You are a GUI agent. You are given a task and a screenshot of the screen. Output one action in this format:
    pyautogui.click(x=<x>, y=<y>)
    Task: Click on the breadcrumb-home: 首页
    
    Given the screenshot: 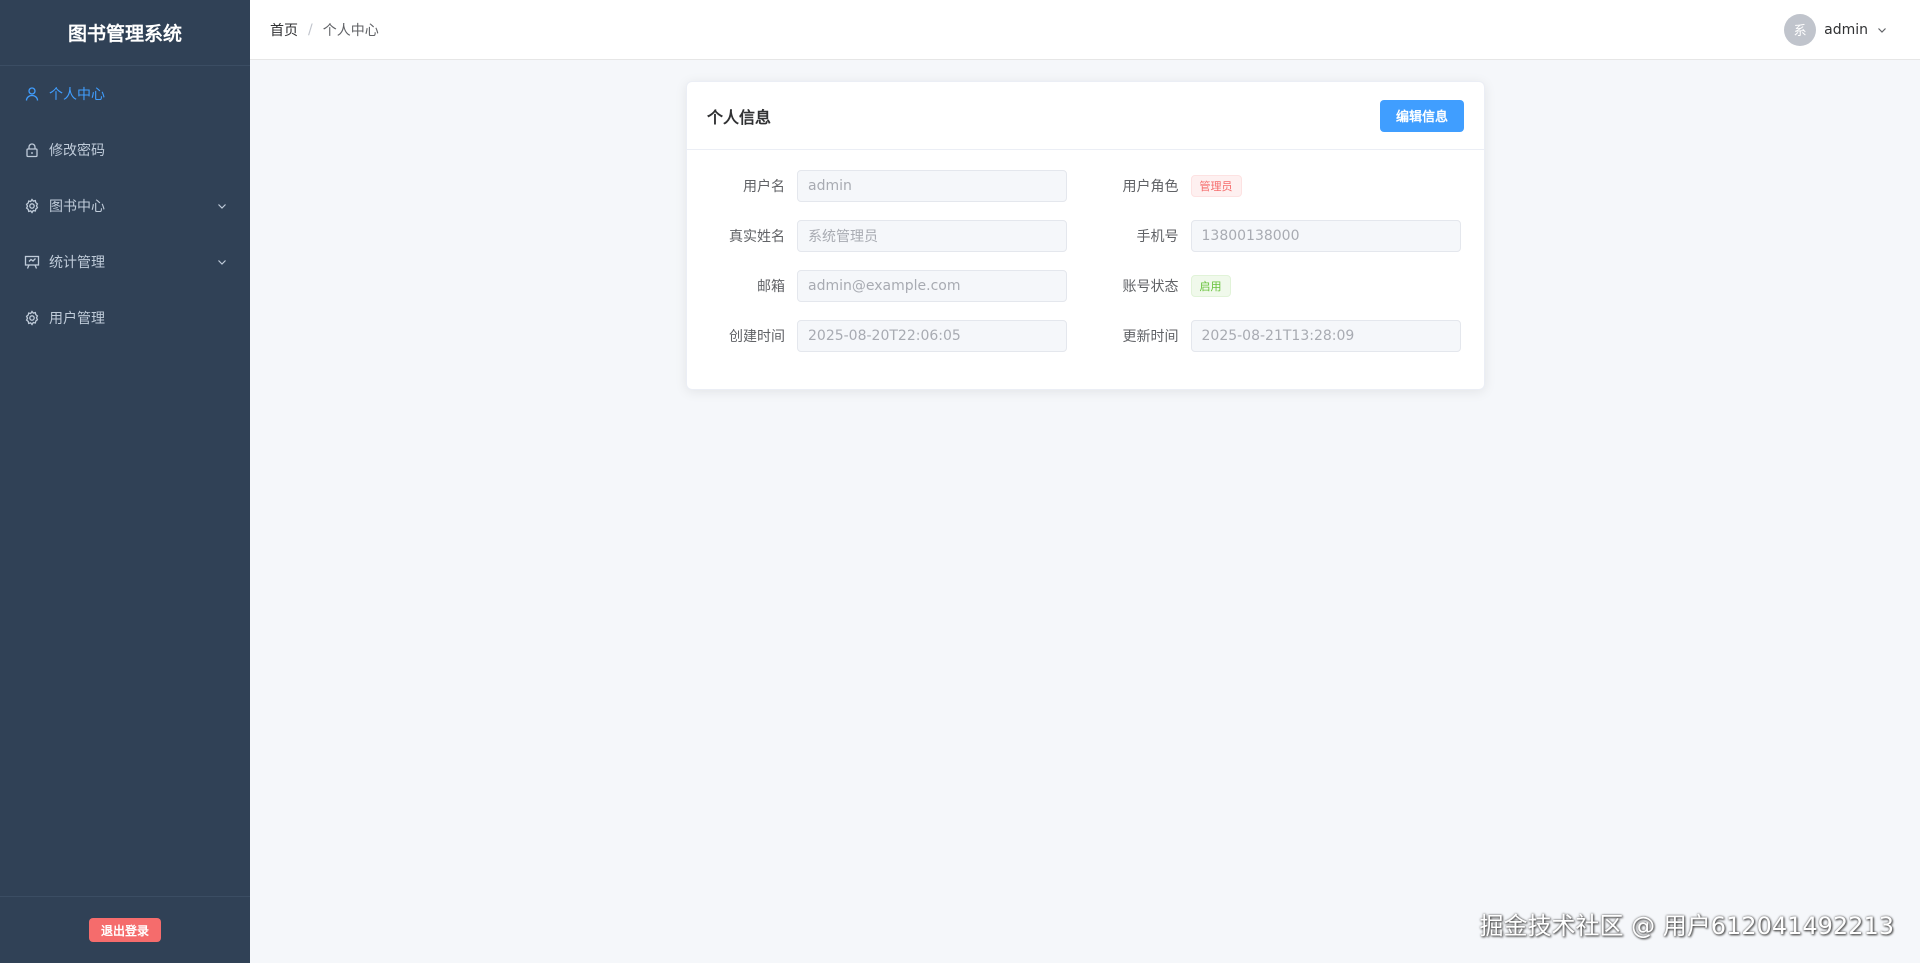 What is the action you would take?
    pyautogui.click(x=284, y=30)
    